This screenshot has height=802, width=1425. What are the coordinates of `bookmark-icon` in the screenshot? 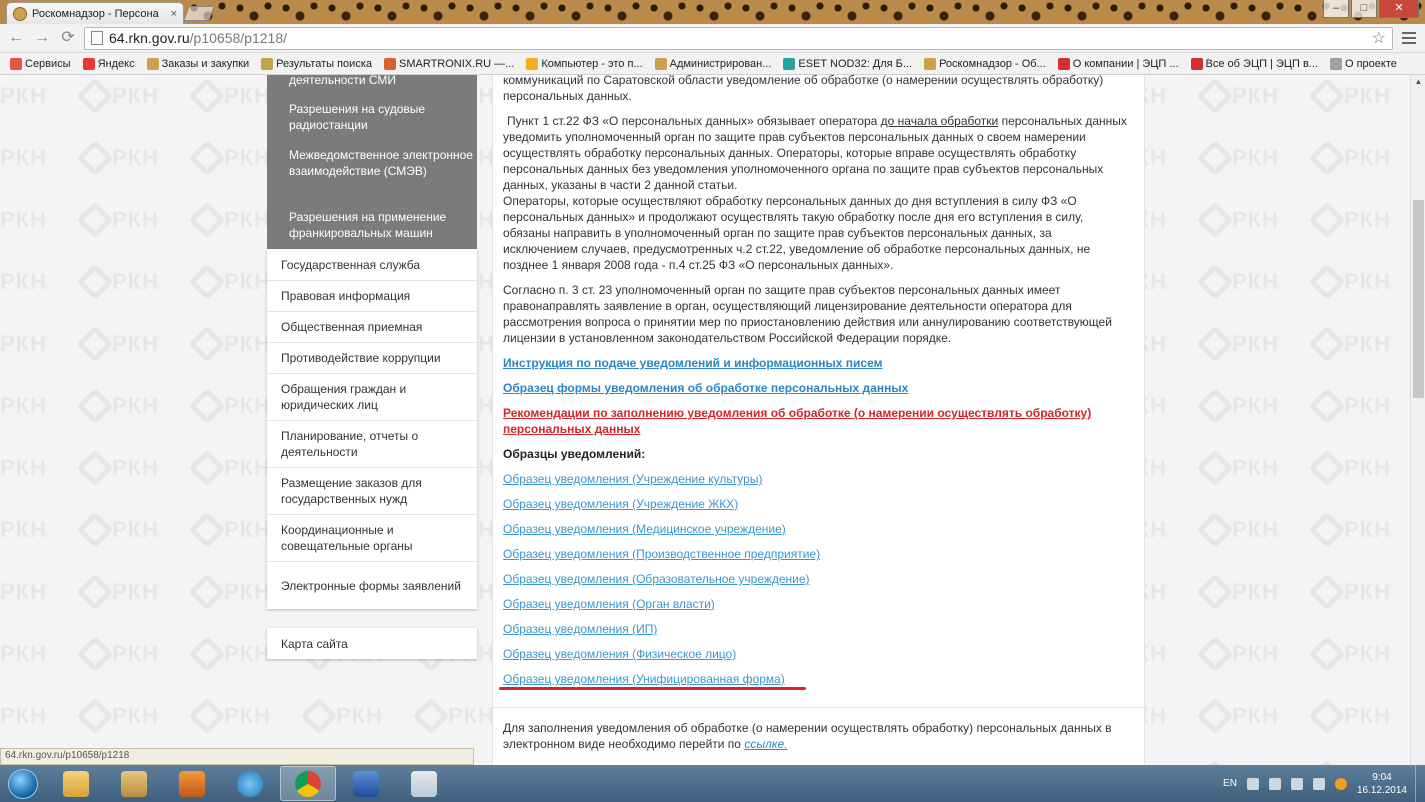 It's located at (1196, 63).